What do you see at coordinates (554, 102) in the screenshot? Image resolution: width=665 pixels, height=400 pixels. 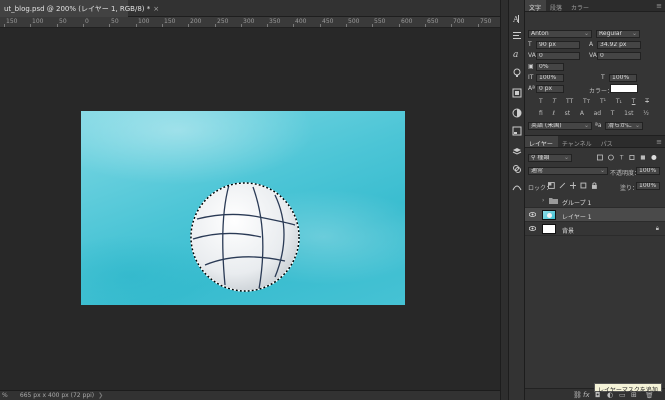 I see `faux-italic-button: T` at bounding box center [554, 102].